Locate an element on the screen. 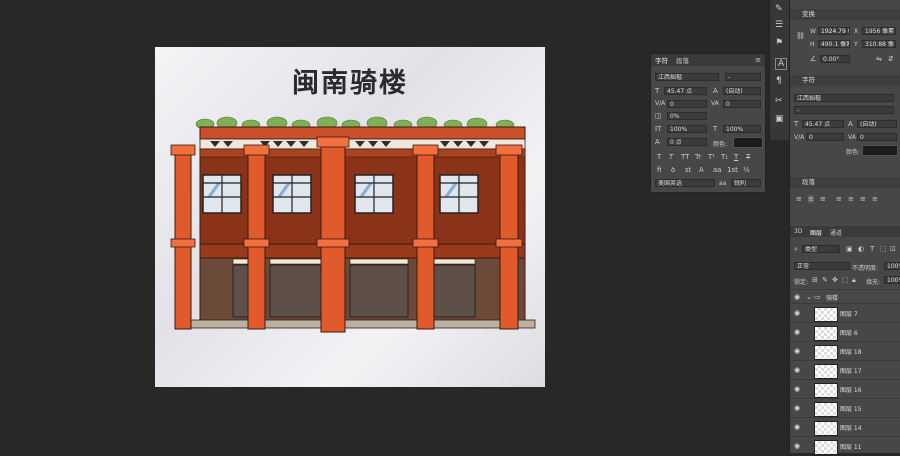  paragraph-header: 段落 is located at coordinates (845, 182).